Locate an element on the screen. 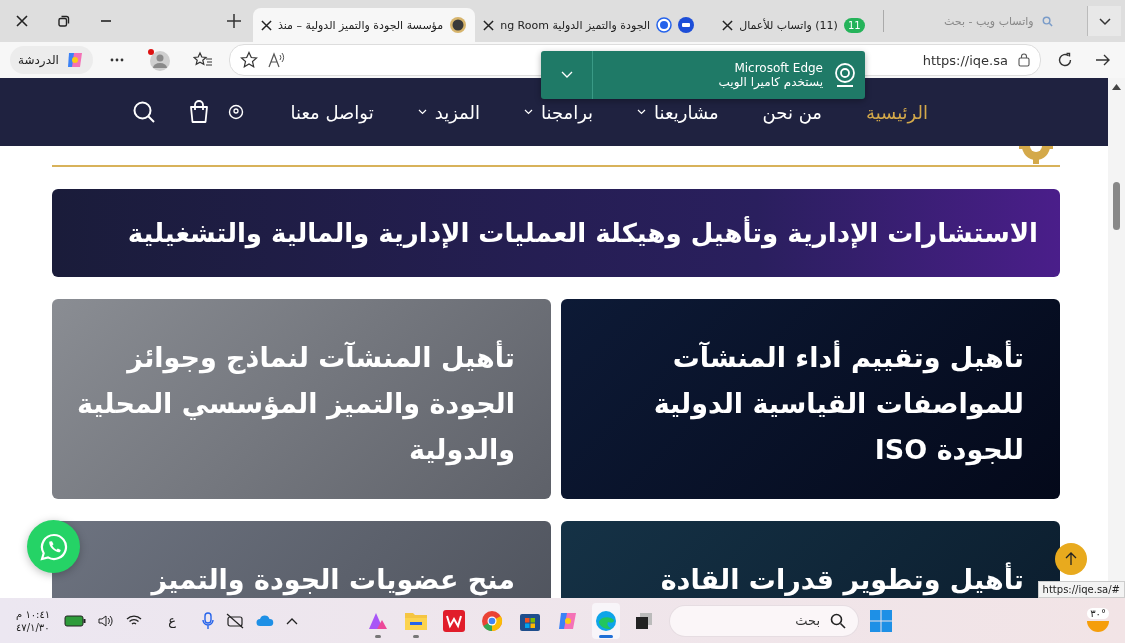  tab-title: مؤسسة الجودة والتميز الدولية – منذ is located at coordinates (361, 25).